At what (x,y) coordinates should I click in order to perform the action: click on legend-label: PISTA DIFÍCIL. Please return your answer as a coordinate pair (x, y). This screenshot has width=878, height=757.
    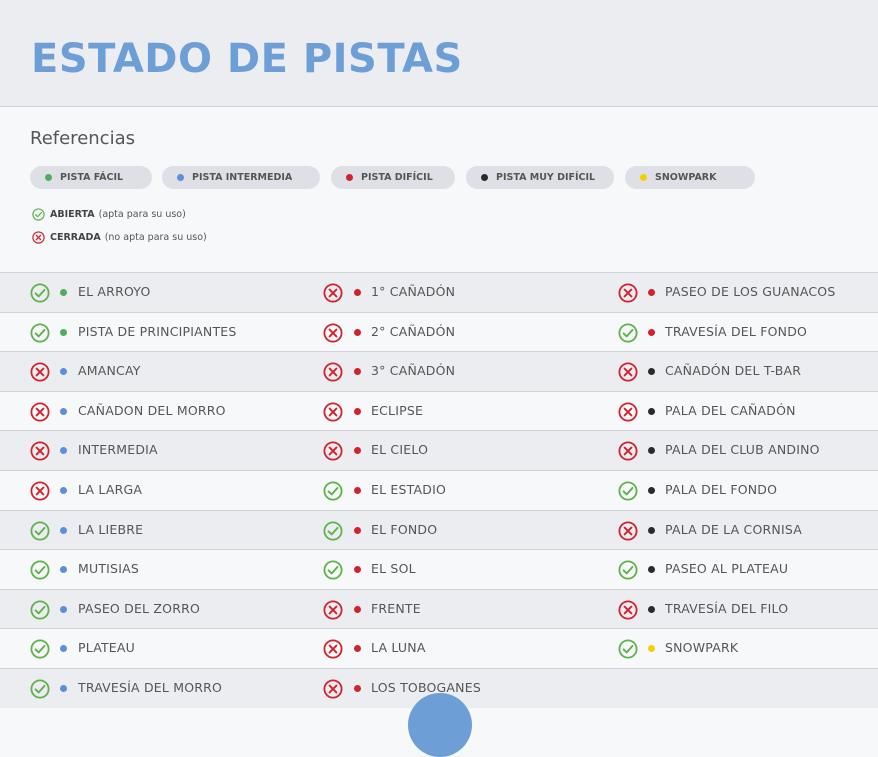
    Looking at the image, I should click on (397, 177).